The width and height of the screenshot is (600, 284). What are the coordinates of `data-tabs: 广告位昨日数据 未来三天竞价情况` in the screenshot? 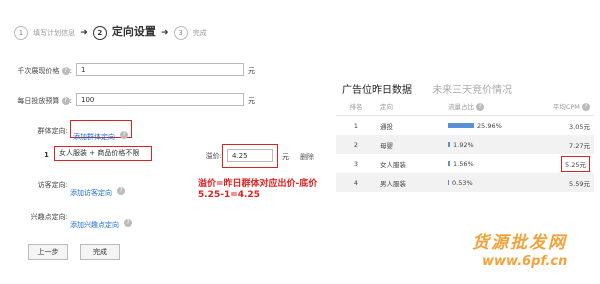 It's located at (427, 87).